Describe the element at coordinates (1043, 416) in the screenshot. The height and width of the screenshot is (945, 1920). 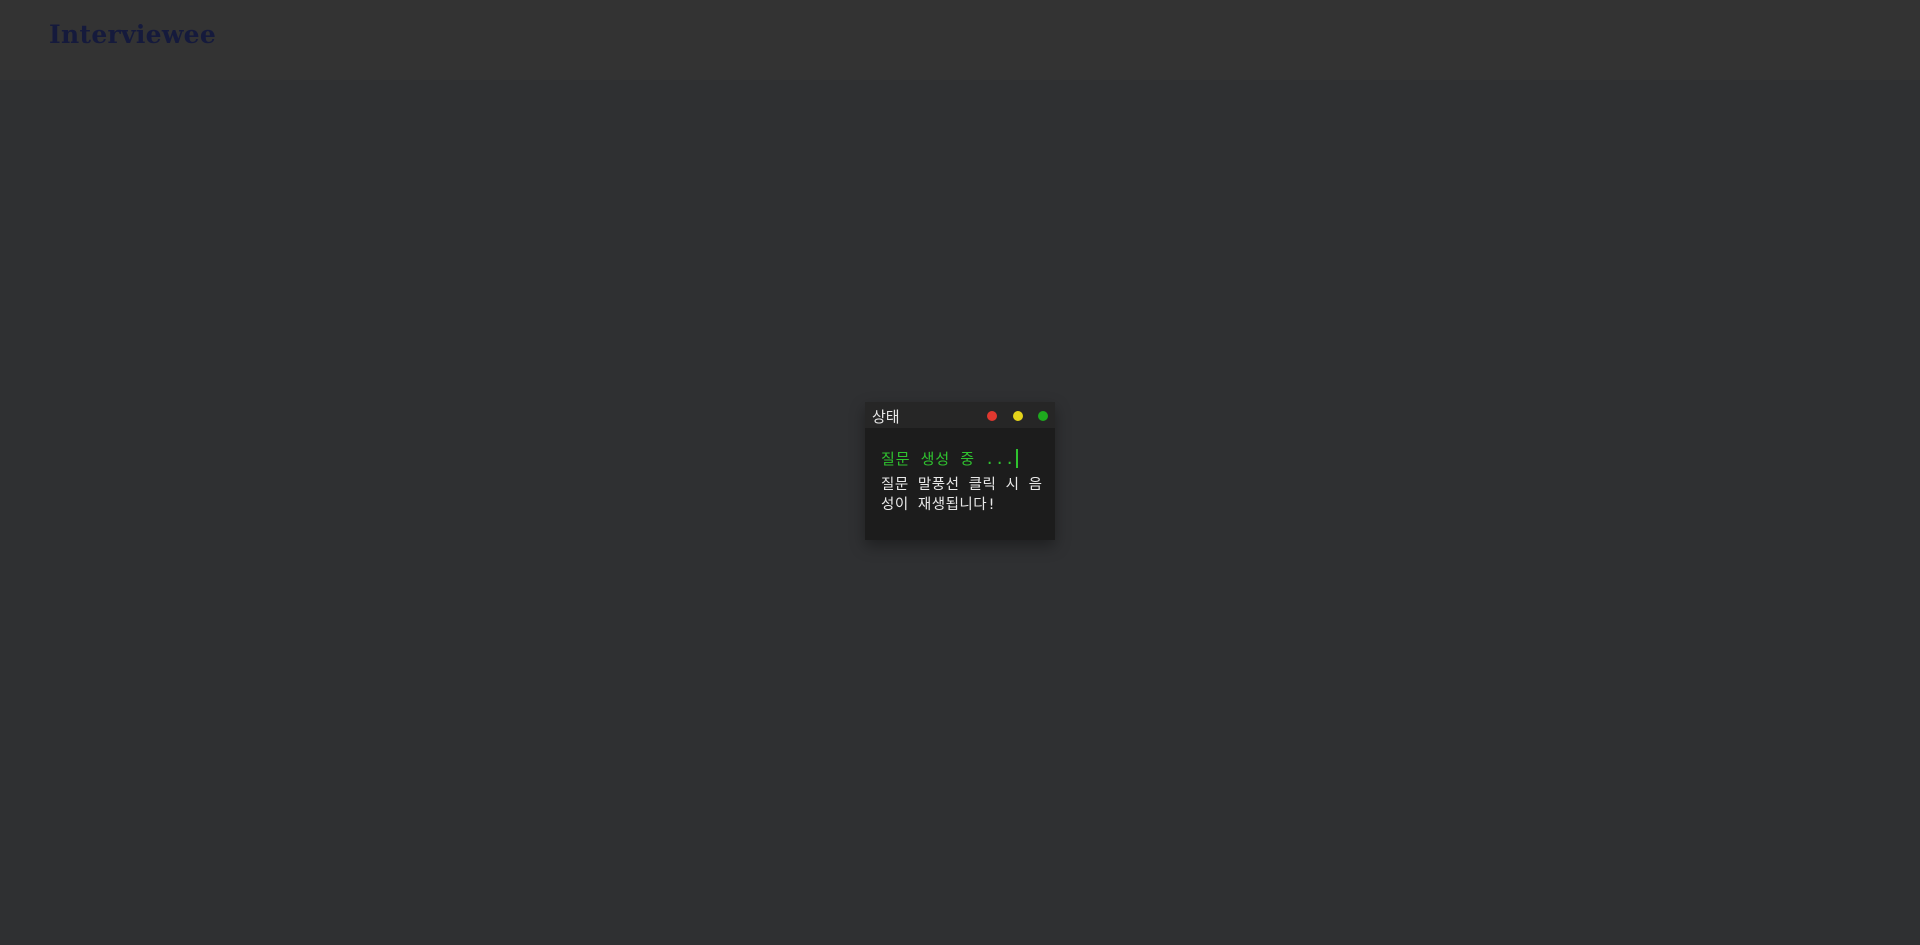
I see `maximize-dot-icon` at that location.